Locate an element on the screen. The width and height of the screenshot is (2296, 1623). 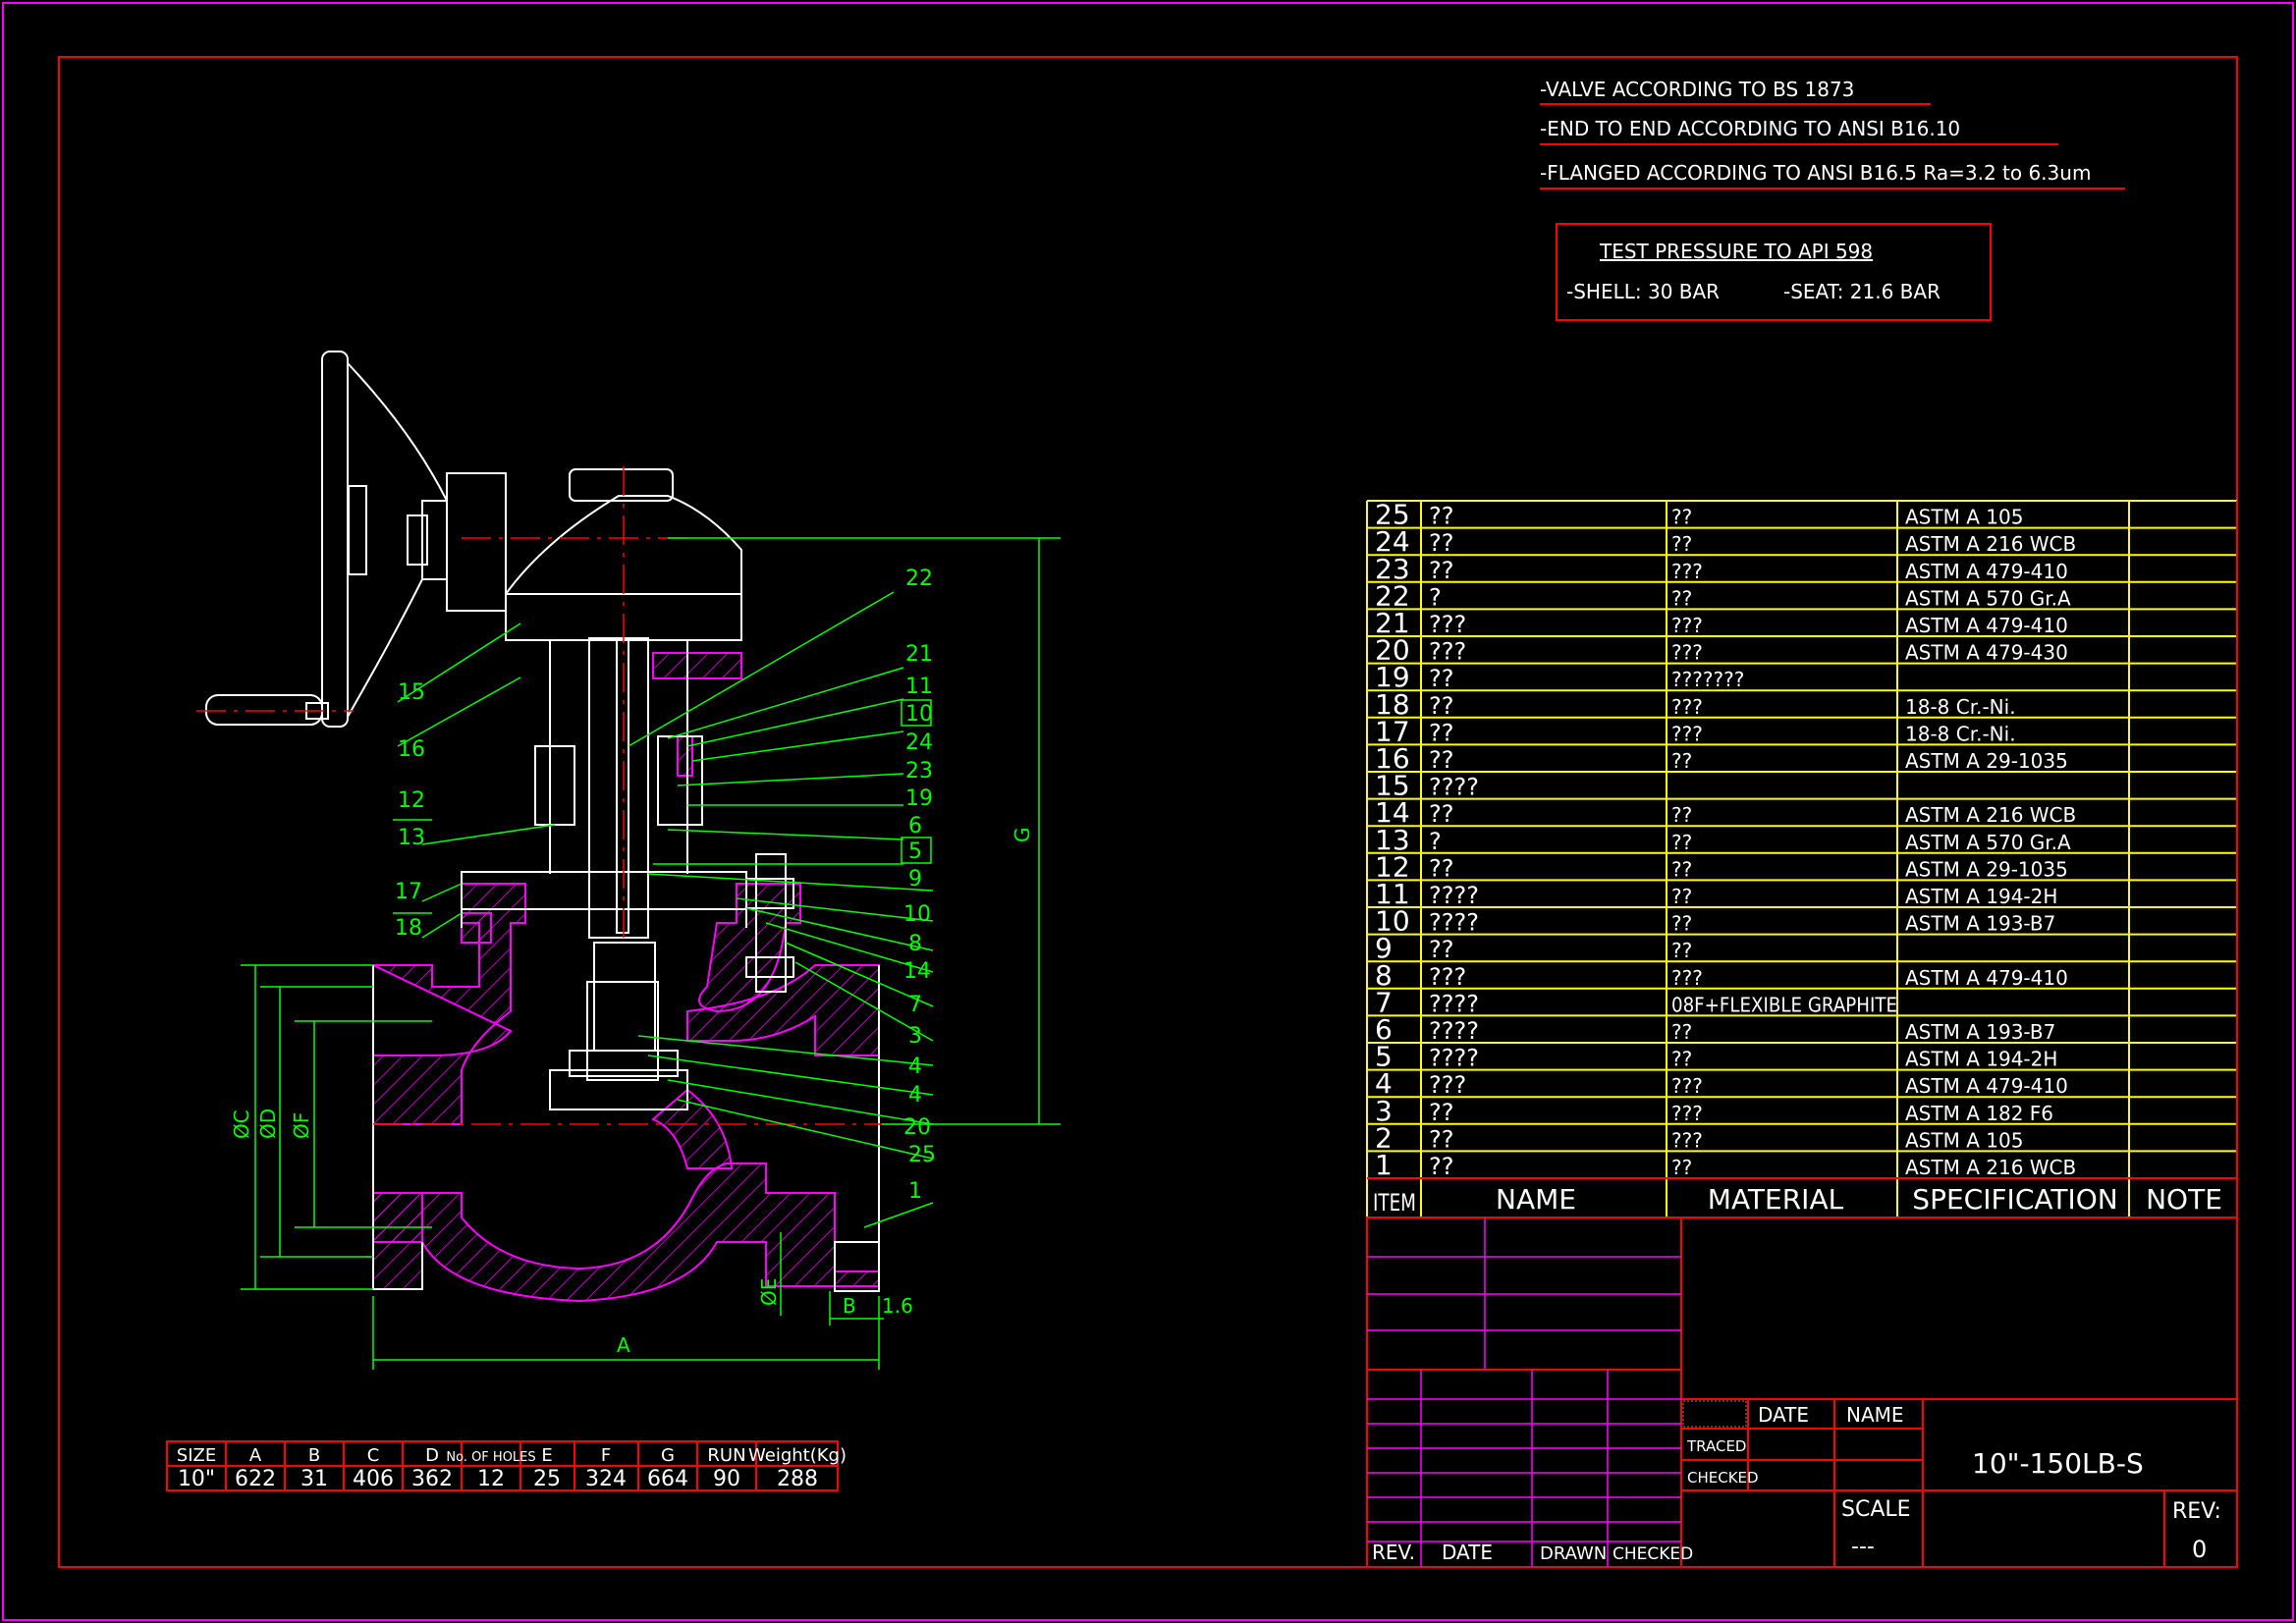
drawing-number: 10"-150LB-S is located at coordinates (2058, 1463).